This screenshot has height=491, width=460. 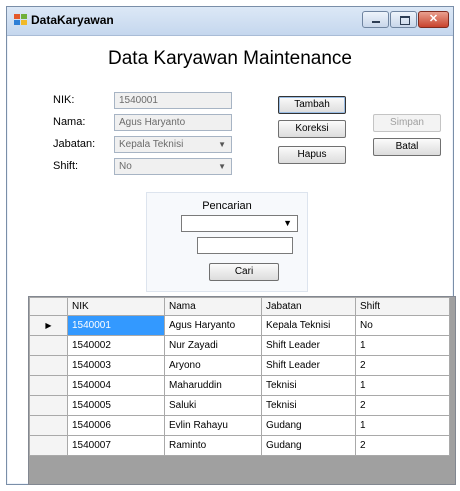 I want to click on cell-nama: Aryono, so click(x=213, y=365).